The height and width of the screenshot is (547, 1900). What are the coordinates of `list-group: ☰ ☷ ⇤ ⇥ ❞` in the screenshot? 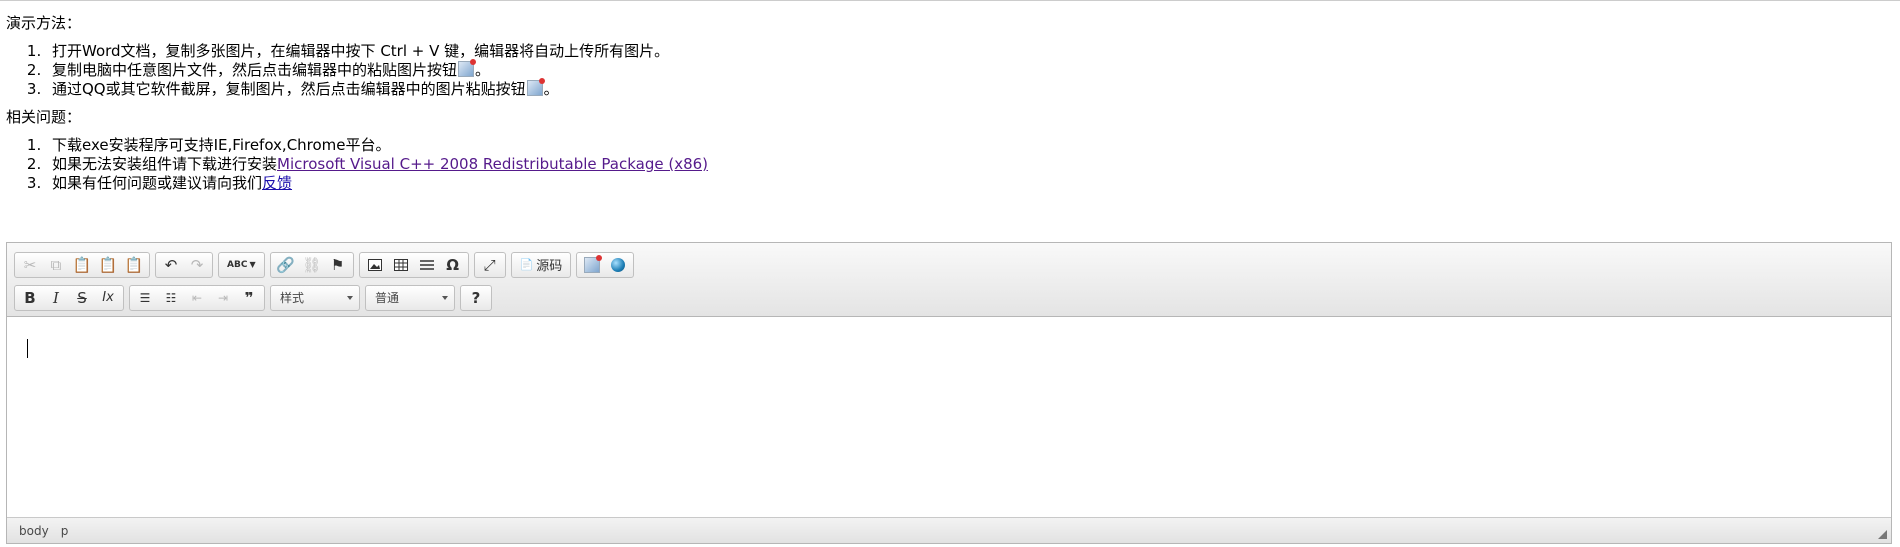 It's located at (197, 297).